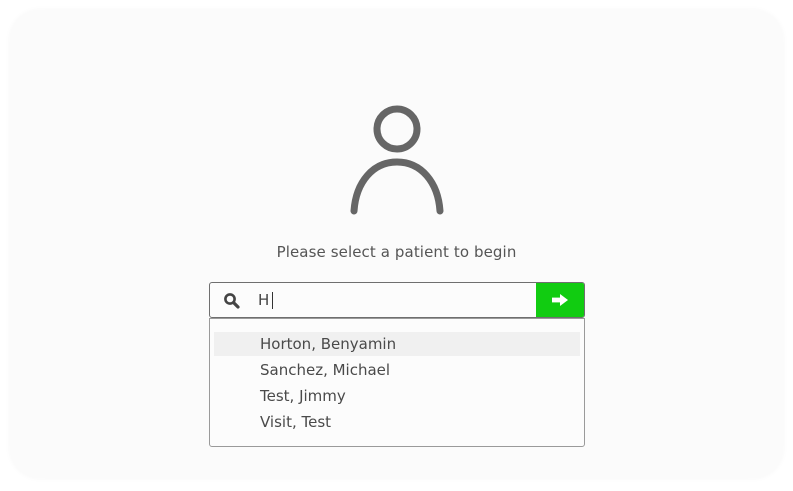 The height and width of the screenshot is (491, 793). What do you see at coordinates (397, 422) in the screenshot?
I see `patient-option: Visit, Test` at bounding box center [397, 422].